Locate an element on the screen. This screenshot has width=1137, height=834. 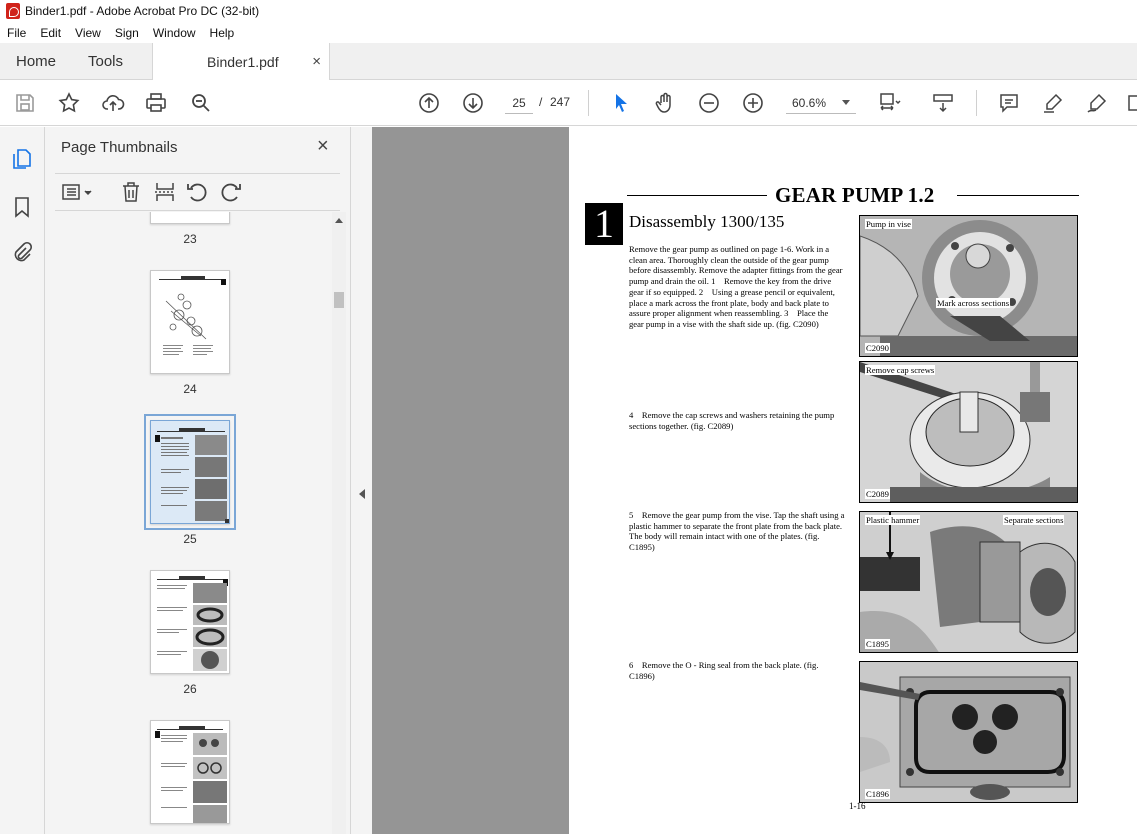
comment-icon is located at coordinates (1009, 103).